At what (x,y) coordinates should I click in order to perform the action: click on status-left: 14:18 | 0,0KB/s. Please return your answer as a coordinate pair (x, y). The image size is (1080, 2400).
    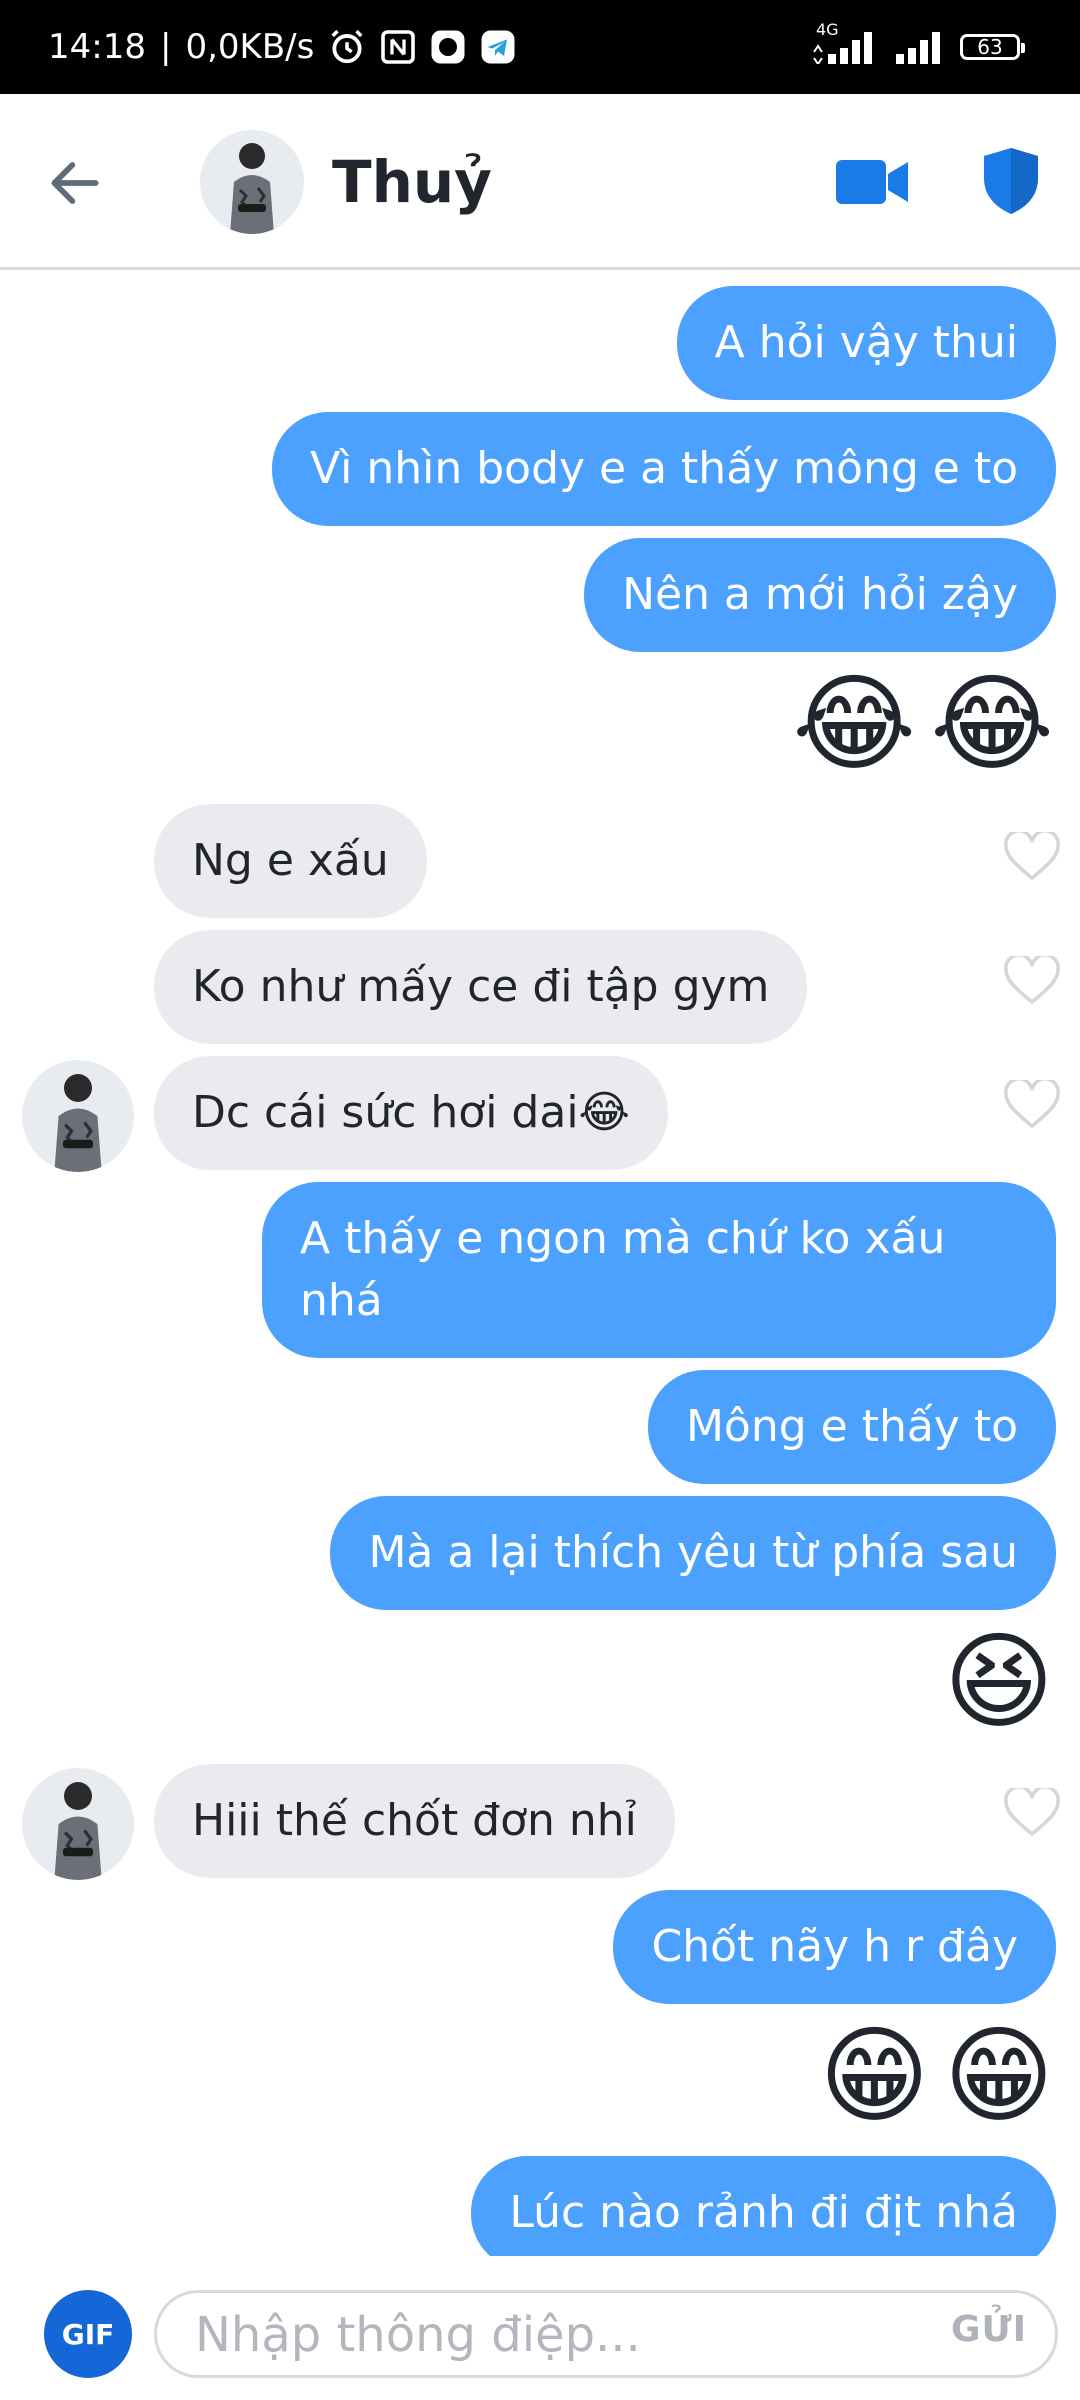
    Looking at the image, I should click on (282, 47).